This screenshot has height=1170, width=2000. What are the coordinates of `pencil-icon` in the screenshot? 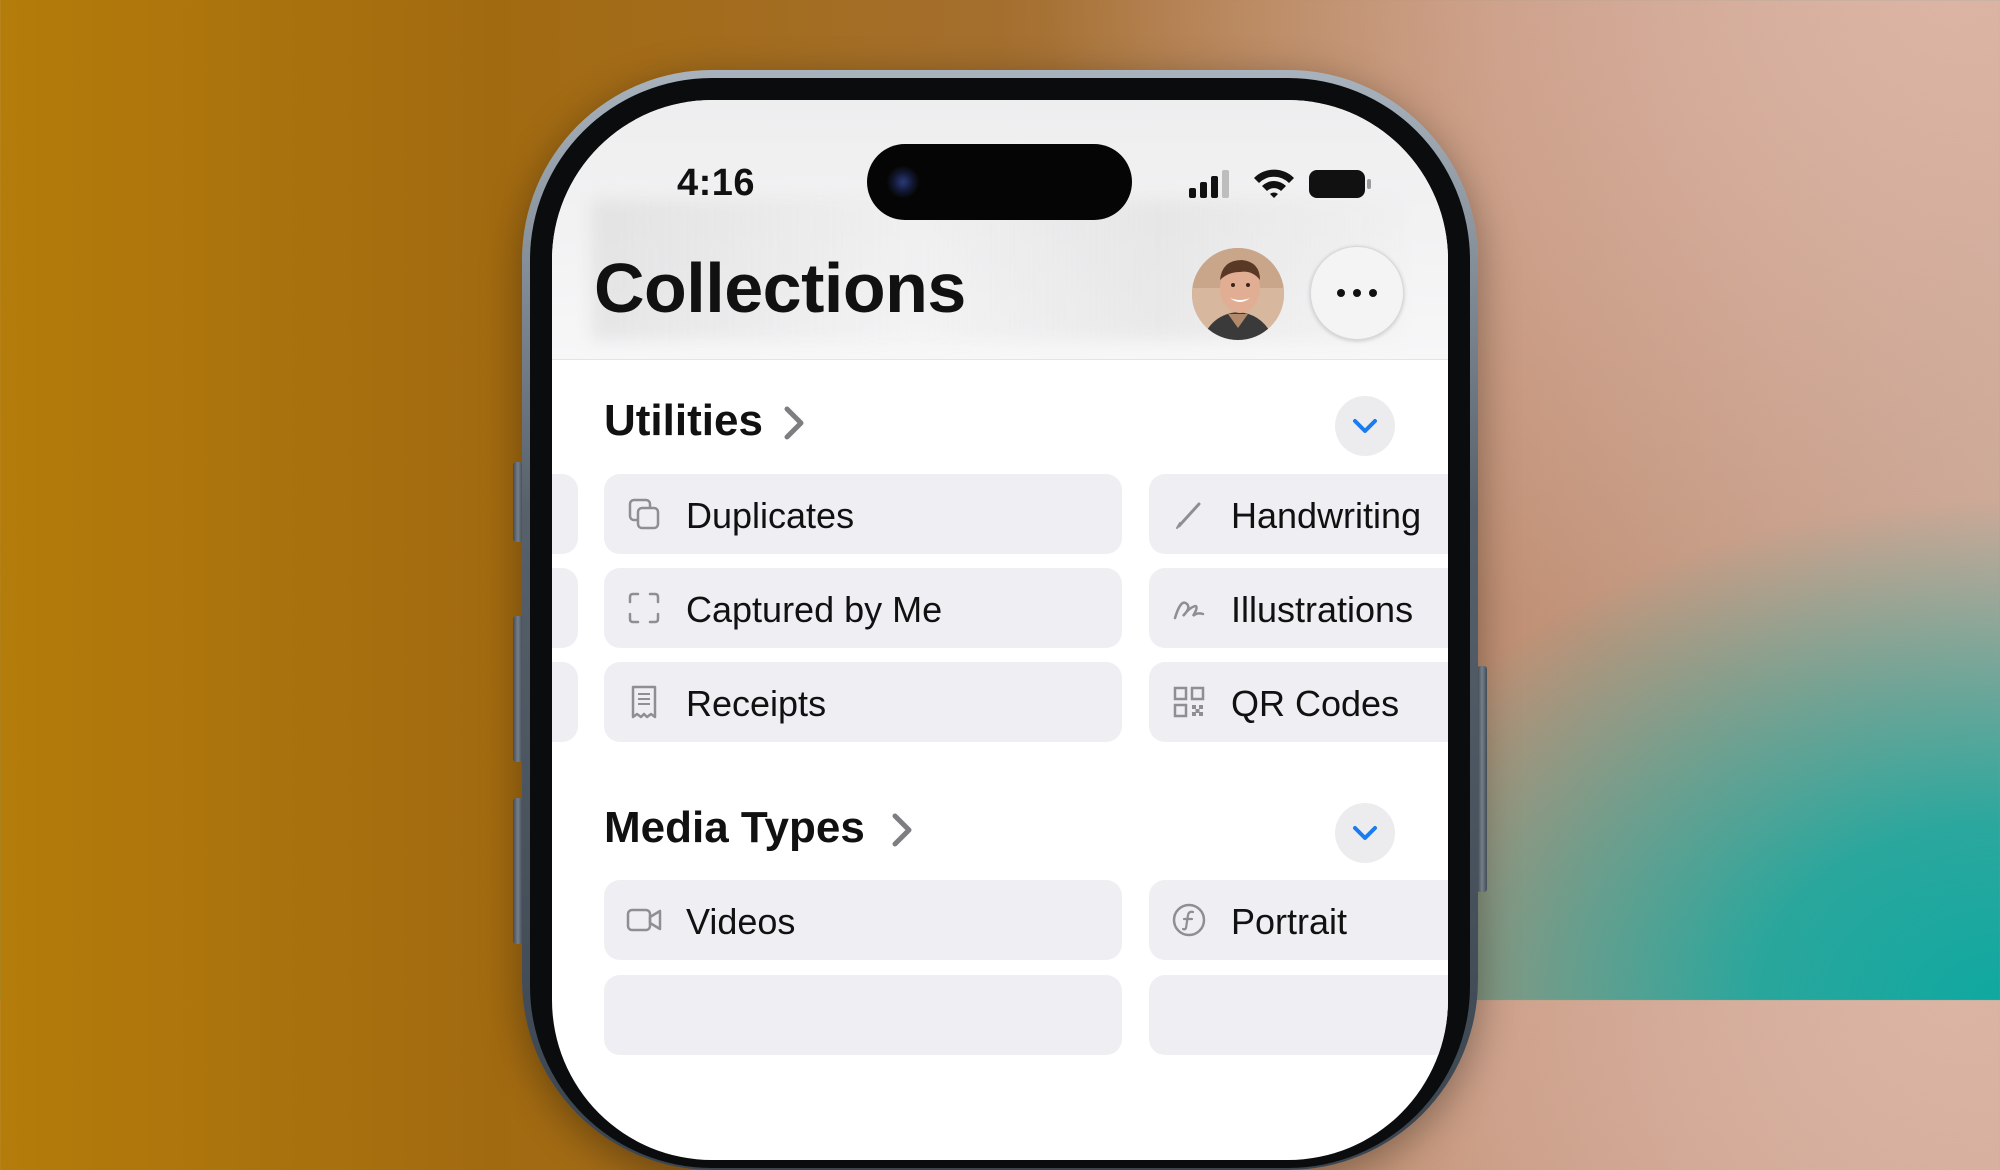 It's located at (1188, 515).